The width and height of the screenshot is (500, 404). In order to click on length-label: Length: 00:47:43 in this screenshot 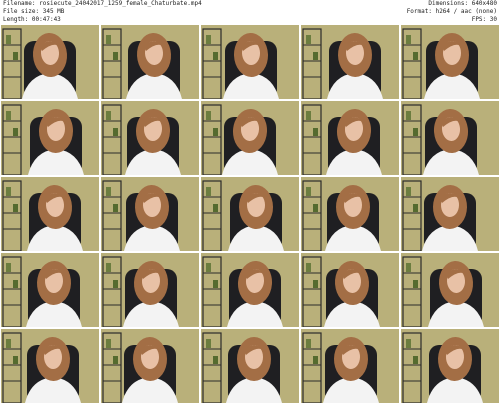, I will do `click(32, 19)`.